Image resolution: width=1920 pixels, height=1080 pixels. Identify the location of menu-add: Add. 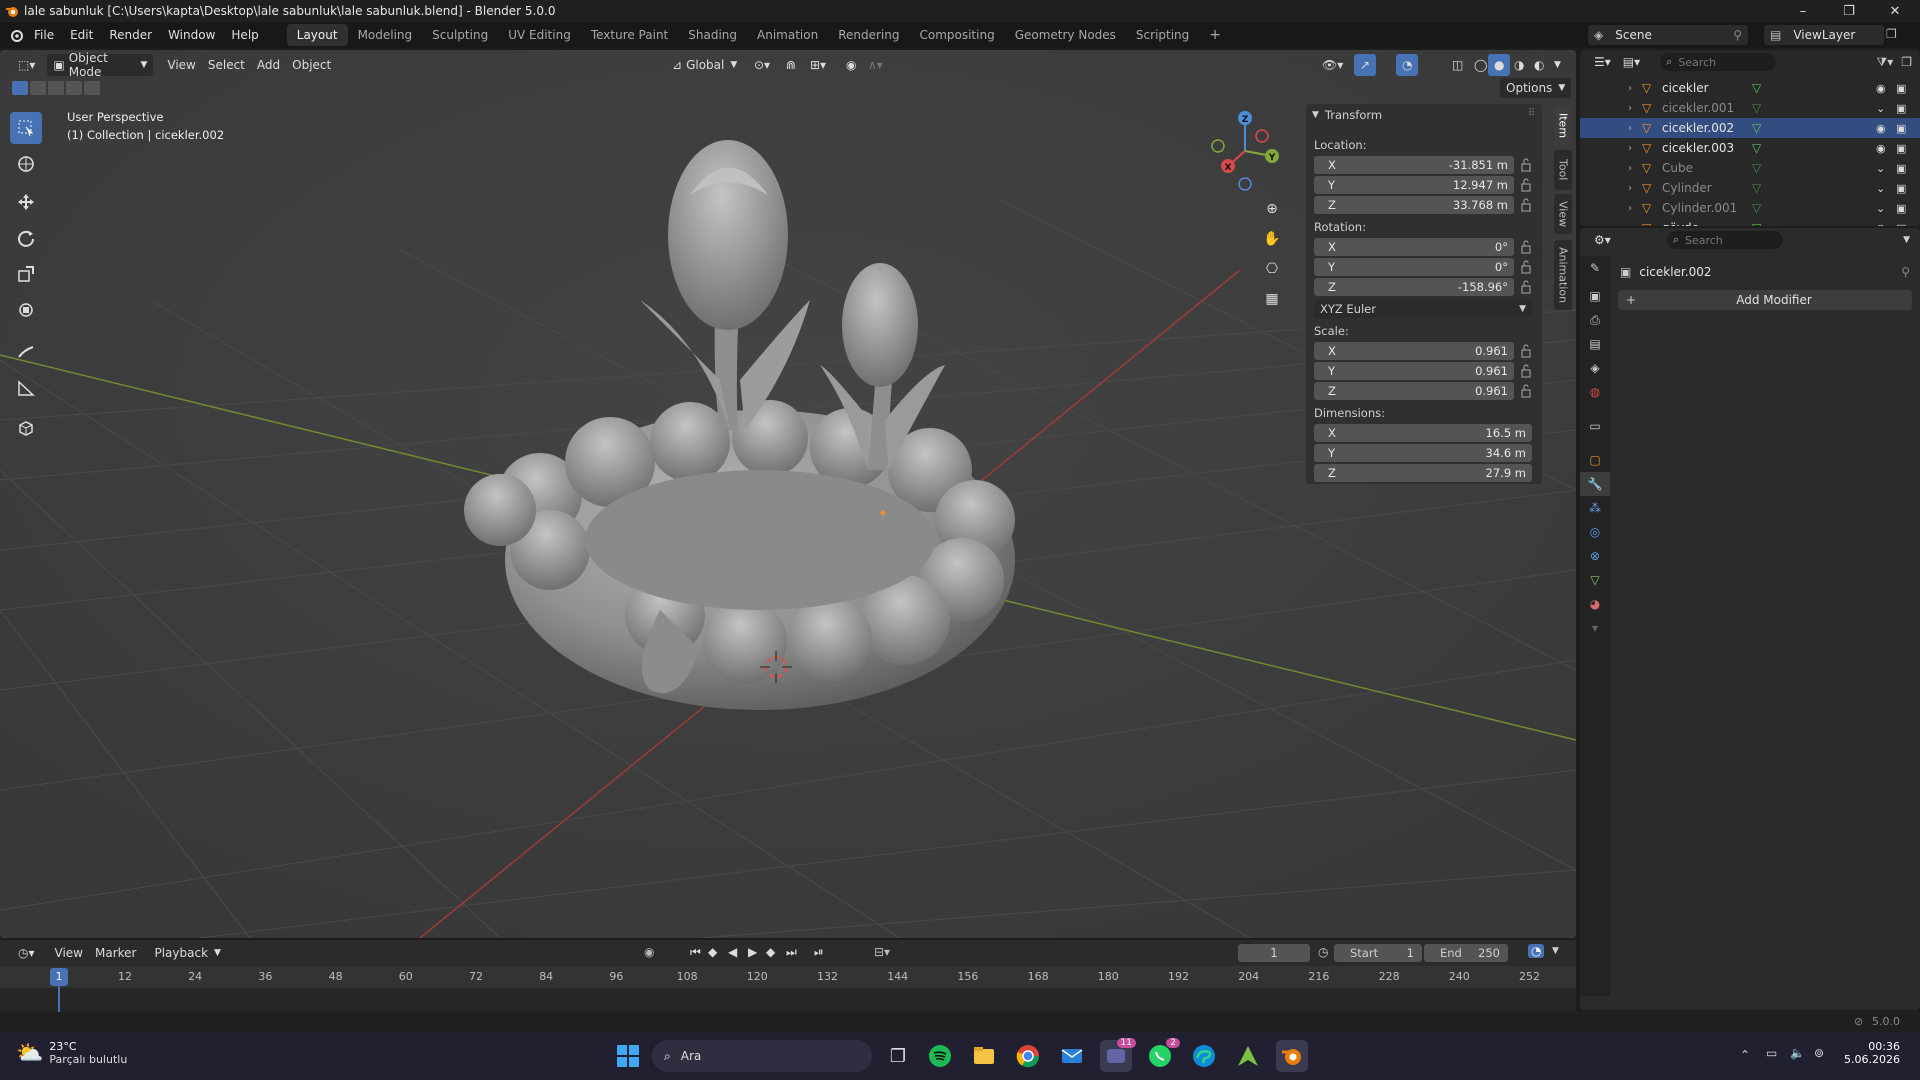
(268, 65).